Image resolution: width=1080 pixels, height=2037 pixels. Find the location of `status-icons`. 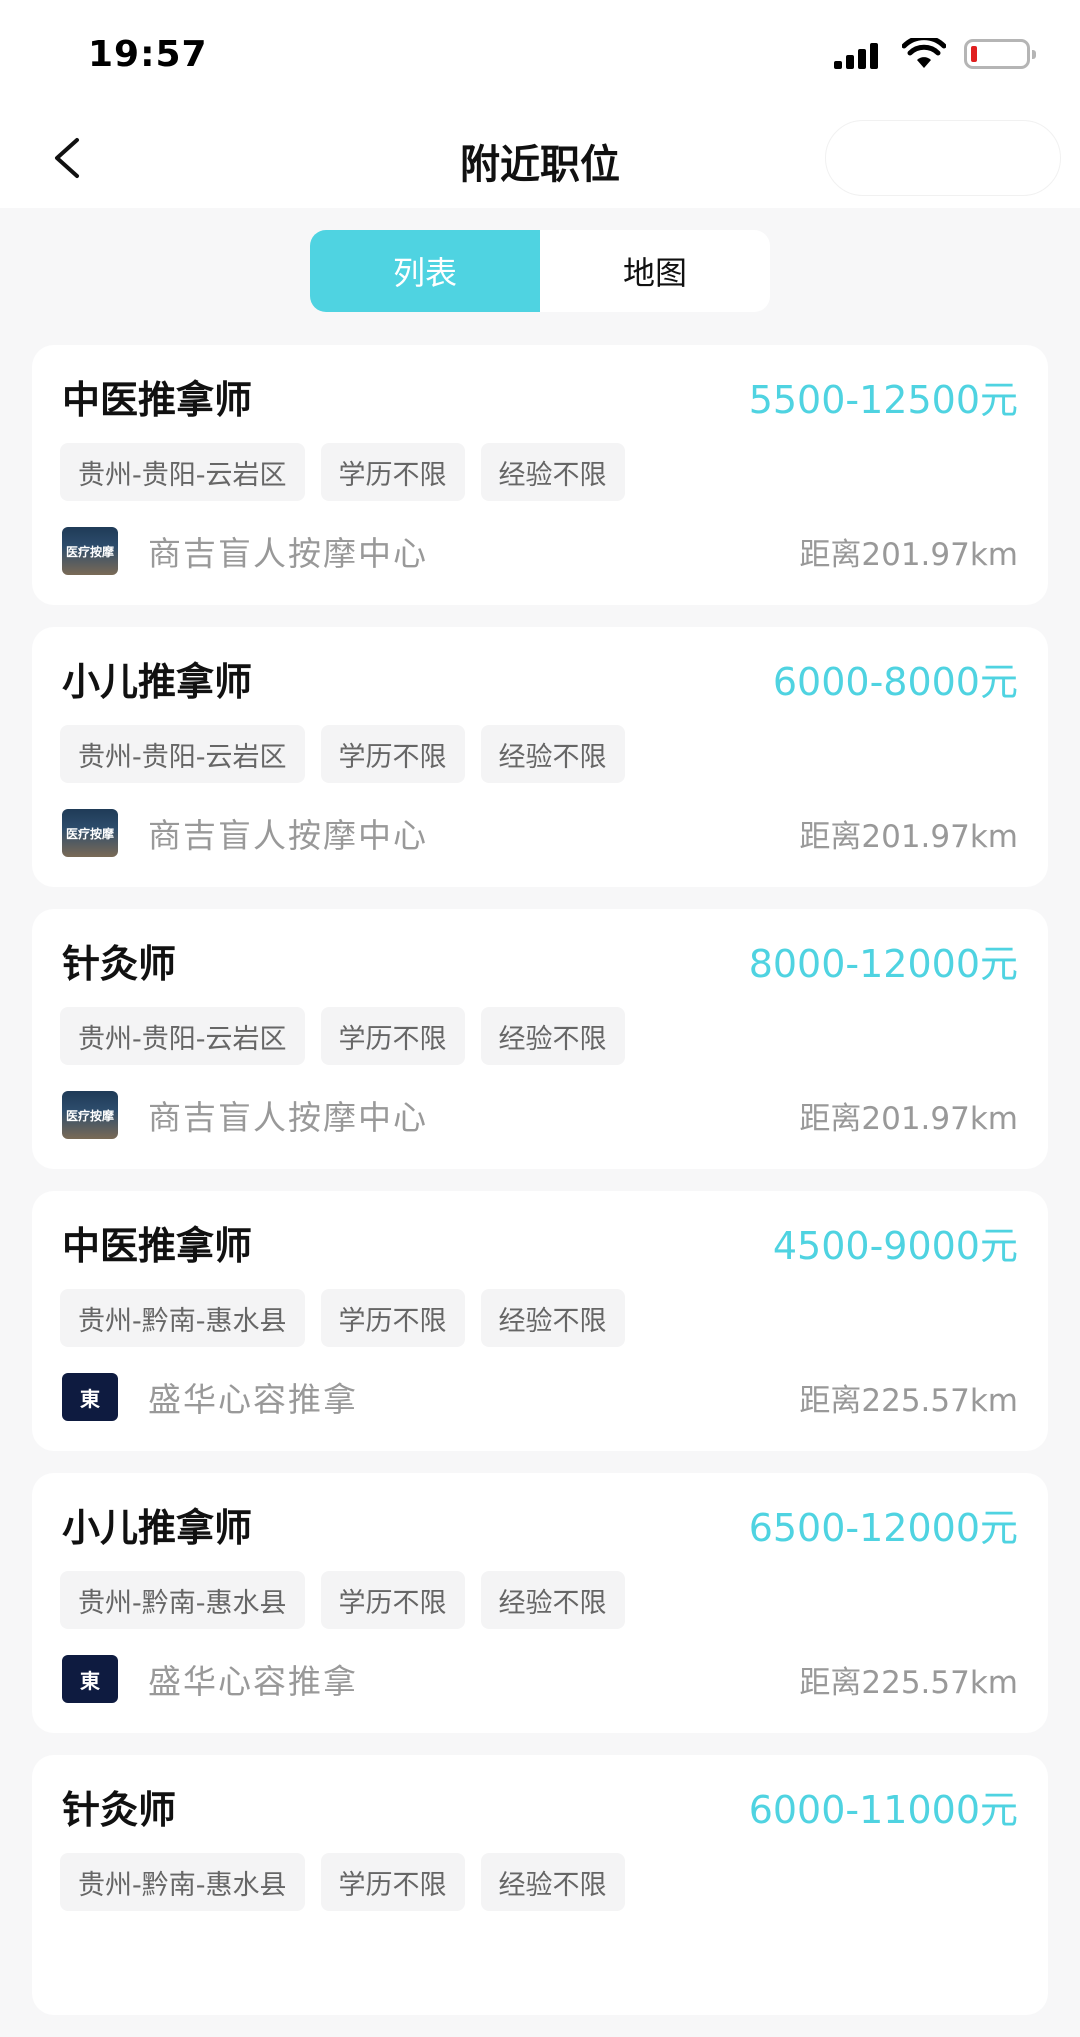

status-icons is located at coordinates (935, 54).